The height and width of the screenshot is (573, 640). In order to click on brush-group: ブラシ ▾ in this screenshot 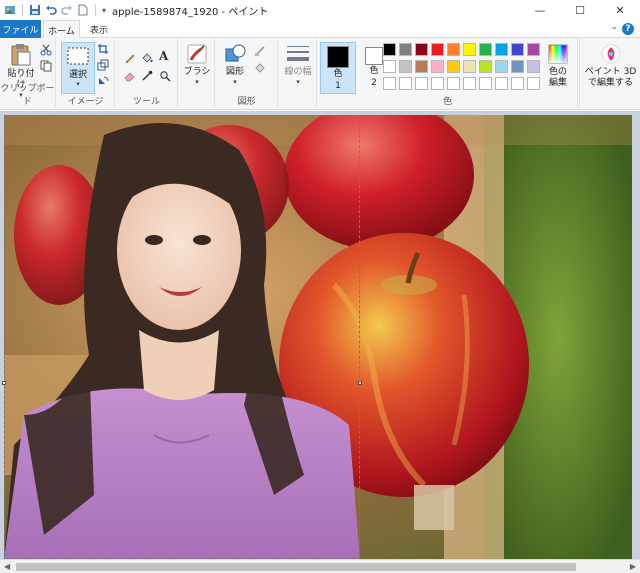, I will do `click(197, 74)`.